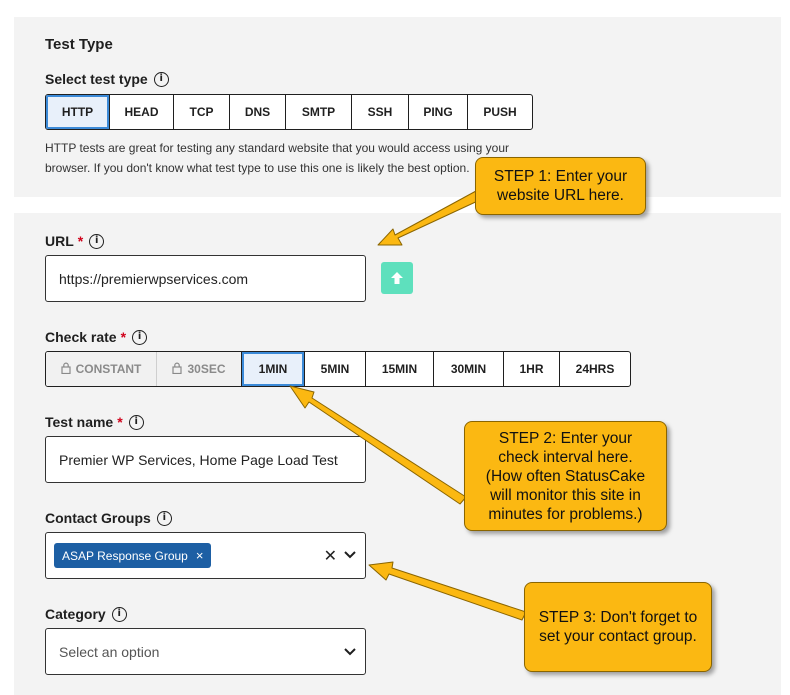 This screenshot has width=790, height=695. I want to click on callout-line: STEP 1: Enter your, so click(560, 176).